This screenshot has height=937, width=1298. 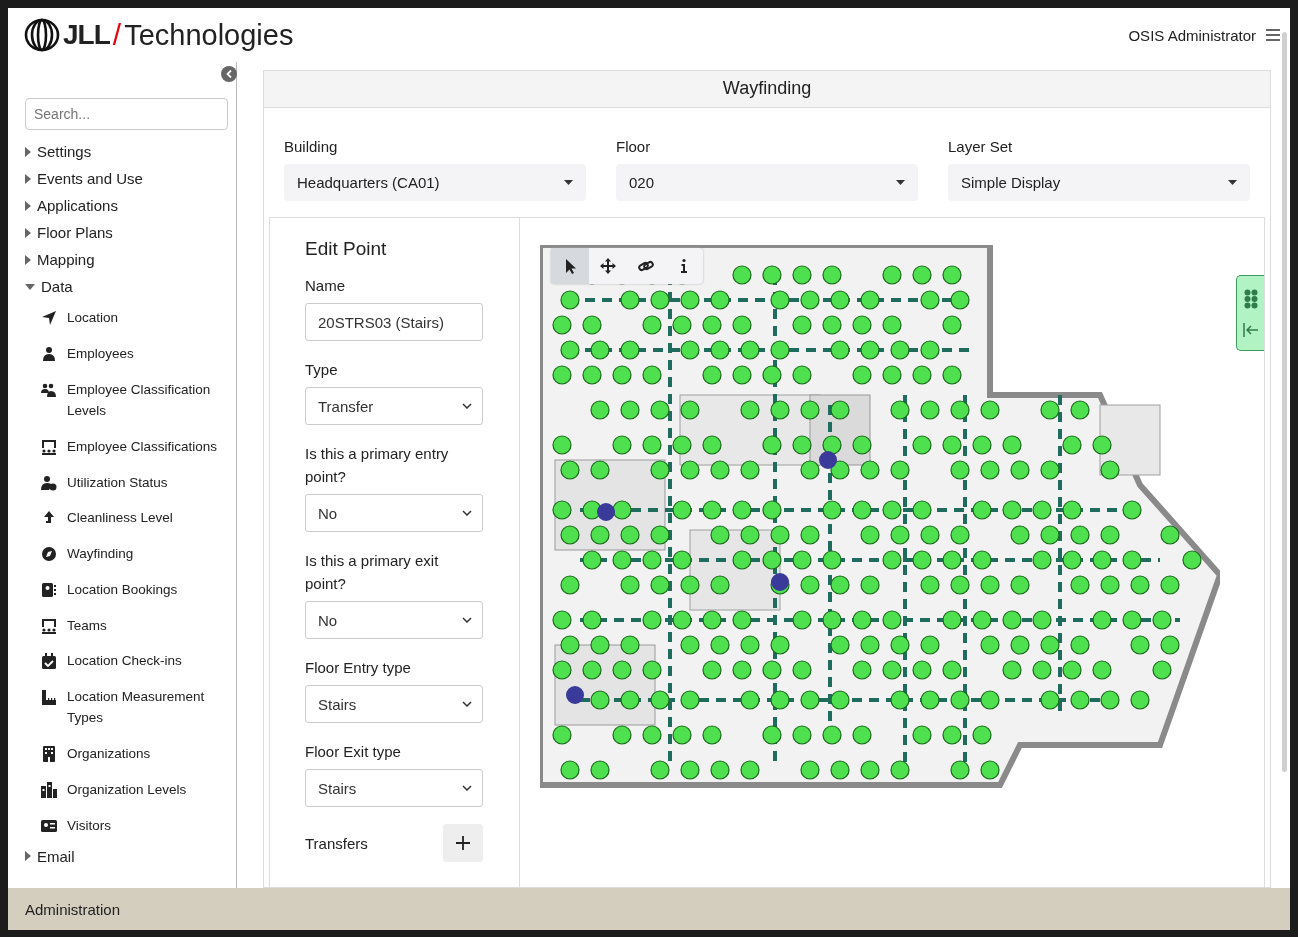 What do you see at coordinates (767, 182) in the screenshot?
I see `dropdown: 020` at bounding box center [767, 182].